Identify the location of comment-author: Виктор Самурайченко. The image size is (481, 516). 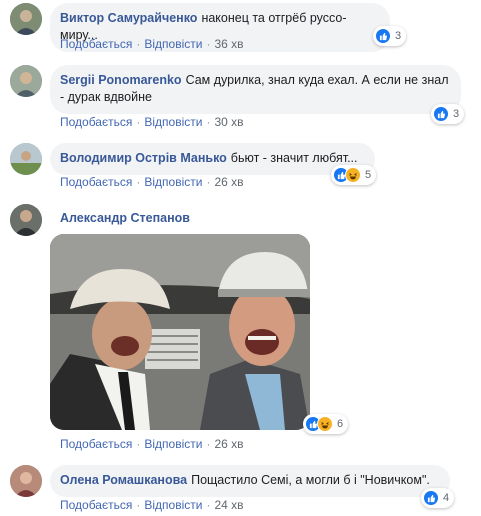
(128, 18).